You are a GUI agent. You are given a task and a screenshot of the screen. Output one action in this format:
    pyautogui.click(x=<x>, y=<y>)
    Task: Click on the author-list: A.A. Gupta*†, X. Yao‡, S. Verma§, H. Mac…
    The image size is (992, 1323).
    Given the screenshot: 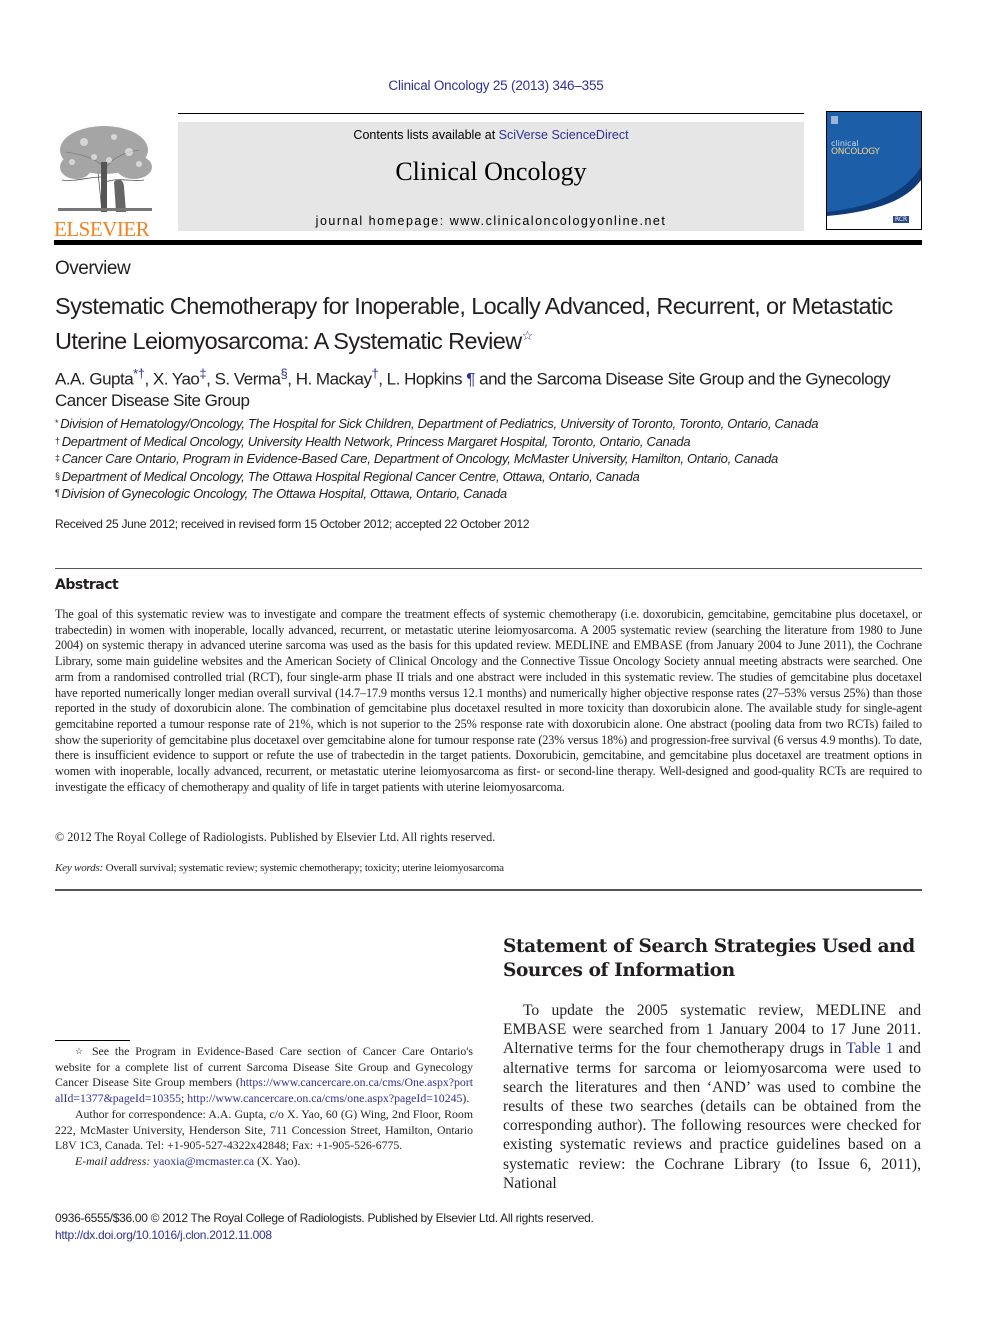 What is the action you would take?
    pyautogui.click(x=473, y=388)
    